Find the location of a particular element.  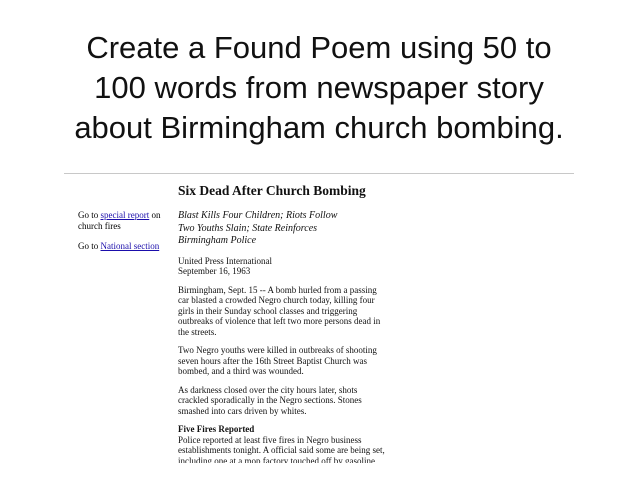

article-subhead: Five Fires Reported is located at coordinates (216, 429).